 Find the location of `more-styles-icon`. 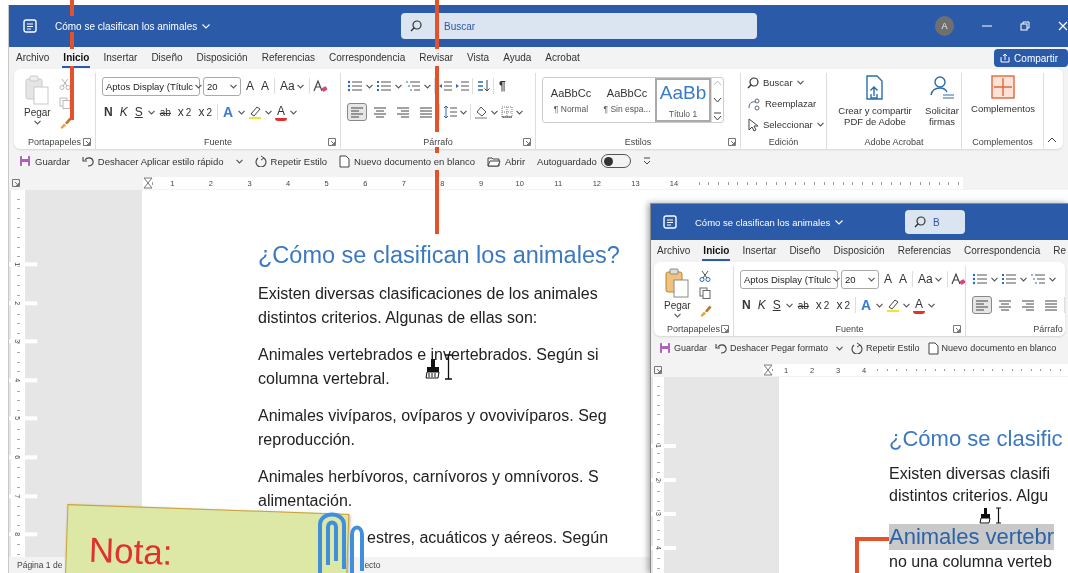

more-styles-icon is located at coordinates (717, 116).